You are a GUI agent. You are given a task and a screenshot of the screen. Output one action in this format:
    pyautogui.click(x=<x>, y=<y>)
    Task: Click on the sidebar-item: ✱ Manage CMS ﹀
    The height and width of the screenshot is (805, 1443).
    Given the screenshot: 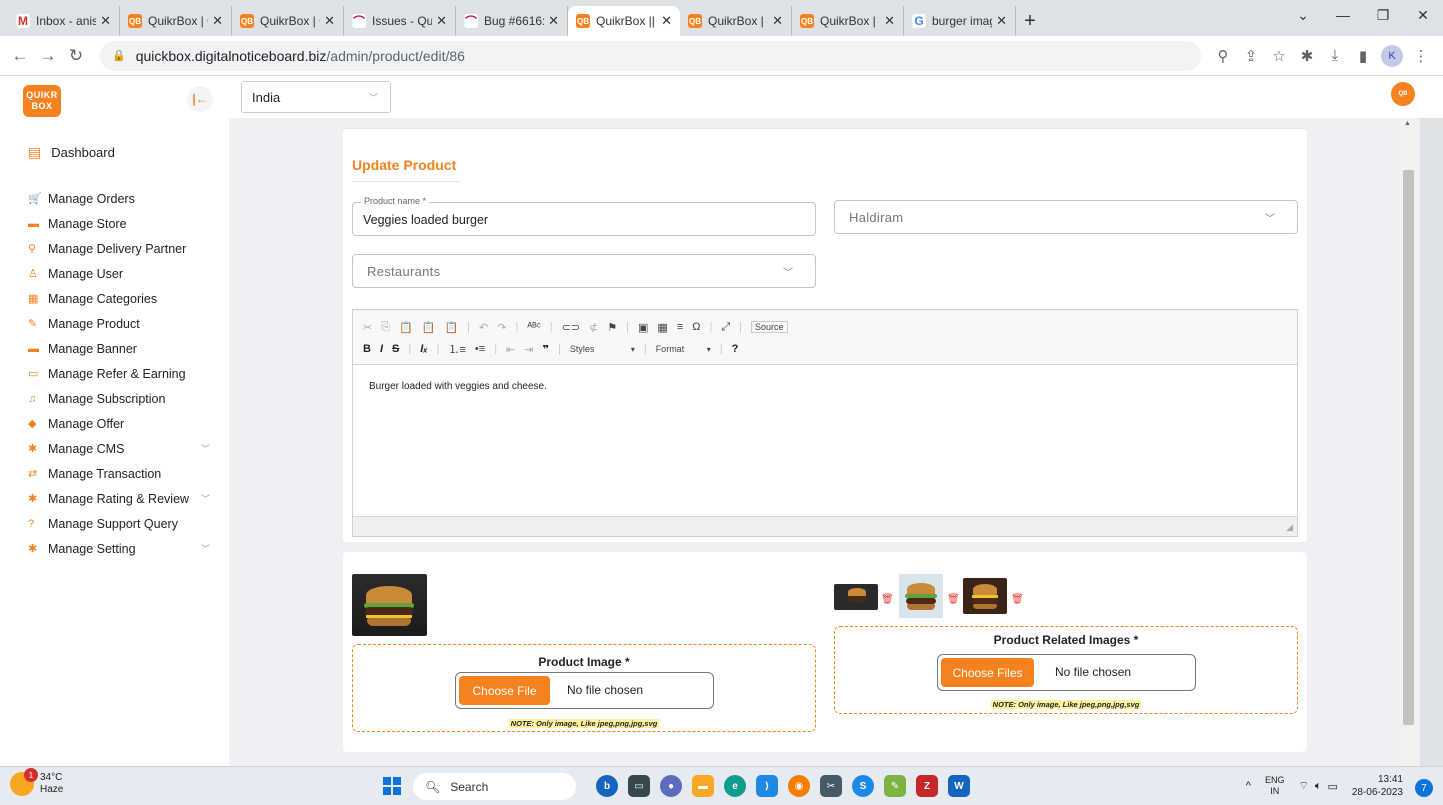 What is the action you would take?
    pyautogui.click(x=123, y=448)
    